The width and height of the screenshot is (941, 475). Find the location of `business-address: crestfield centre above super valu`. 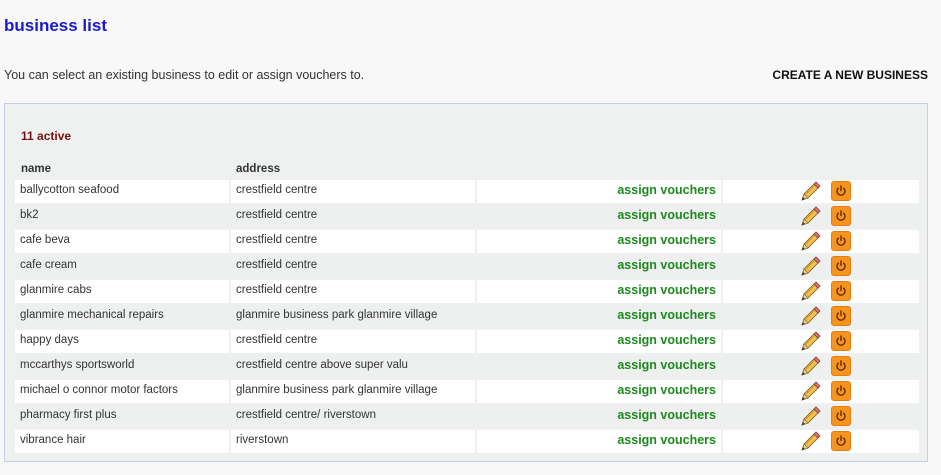

business-address: crestfield centre above super valu is located at coordinates (353, 366).